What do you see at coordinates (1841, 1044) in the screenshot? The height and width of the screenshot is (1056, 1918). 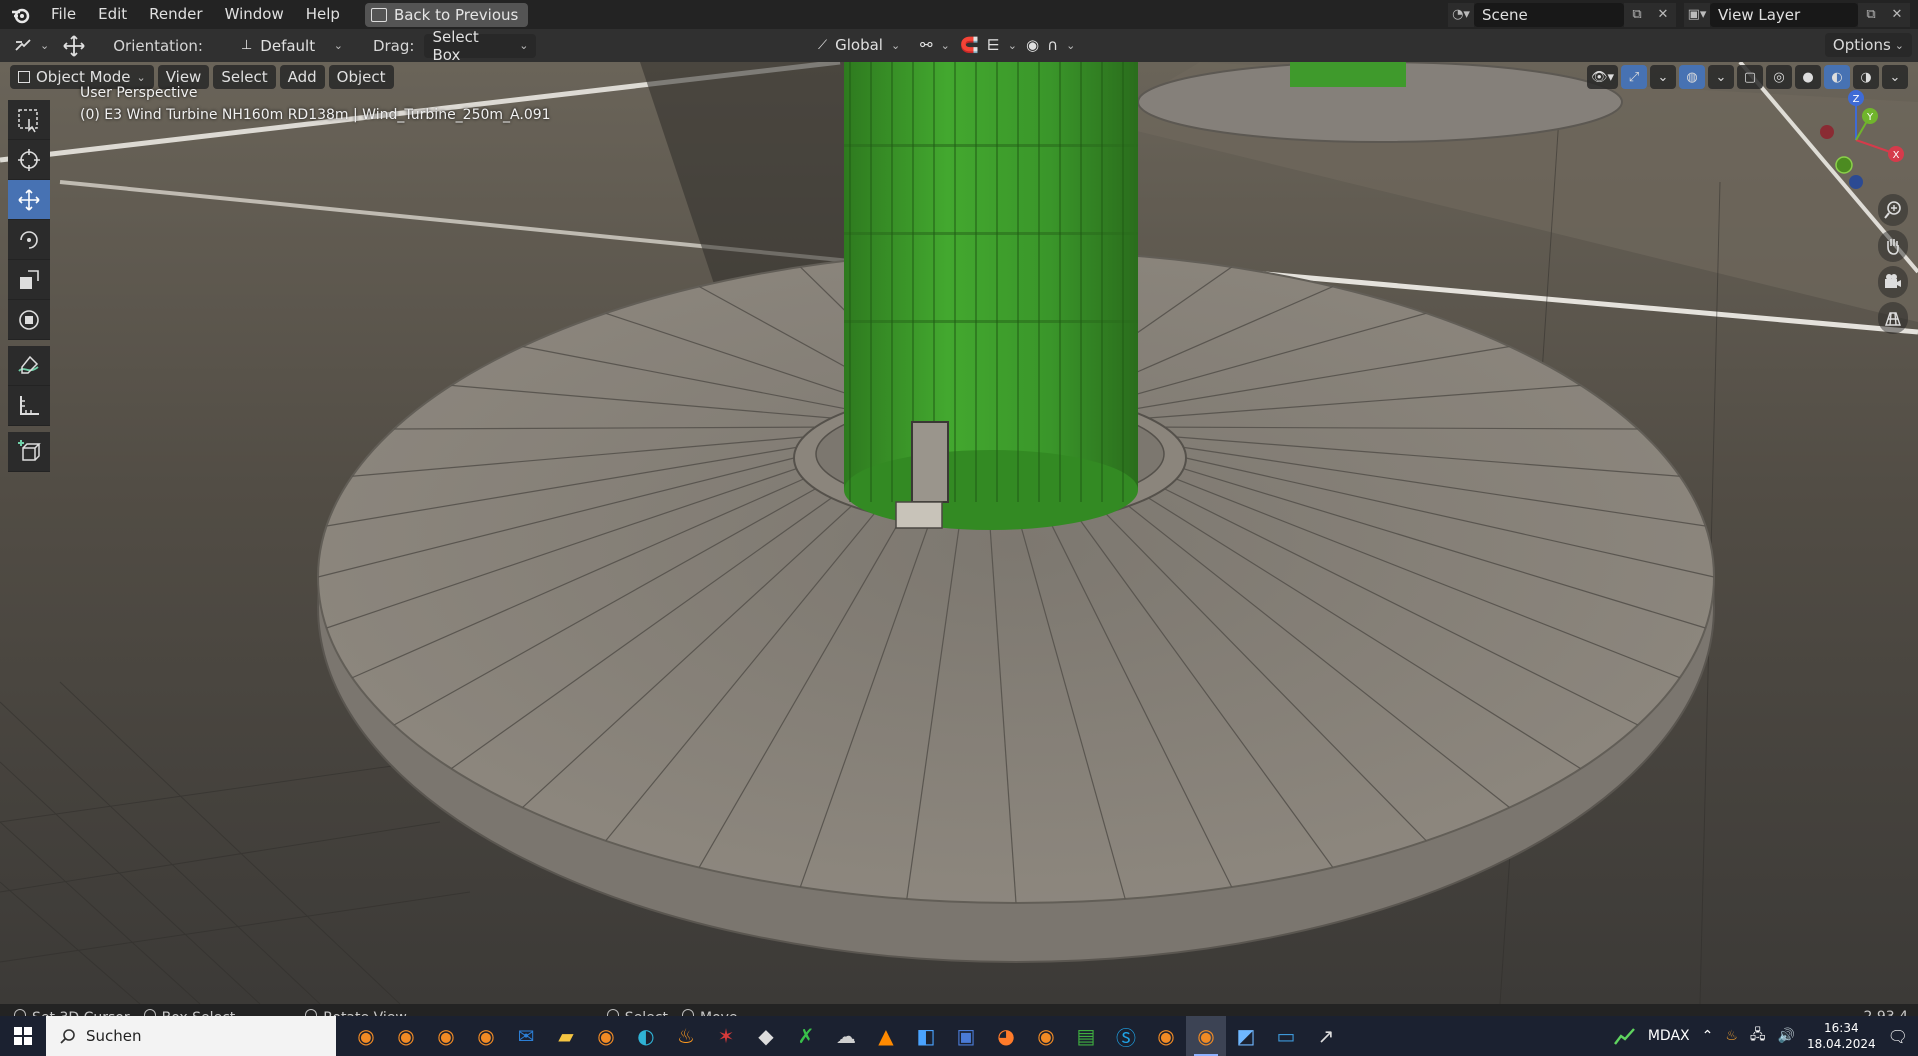 I see `clock-date: 18.04.2024` at bounding box center [1841, 1044].